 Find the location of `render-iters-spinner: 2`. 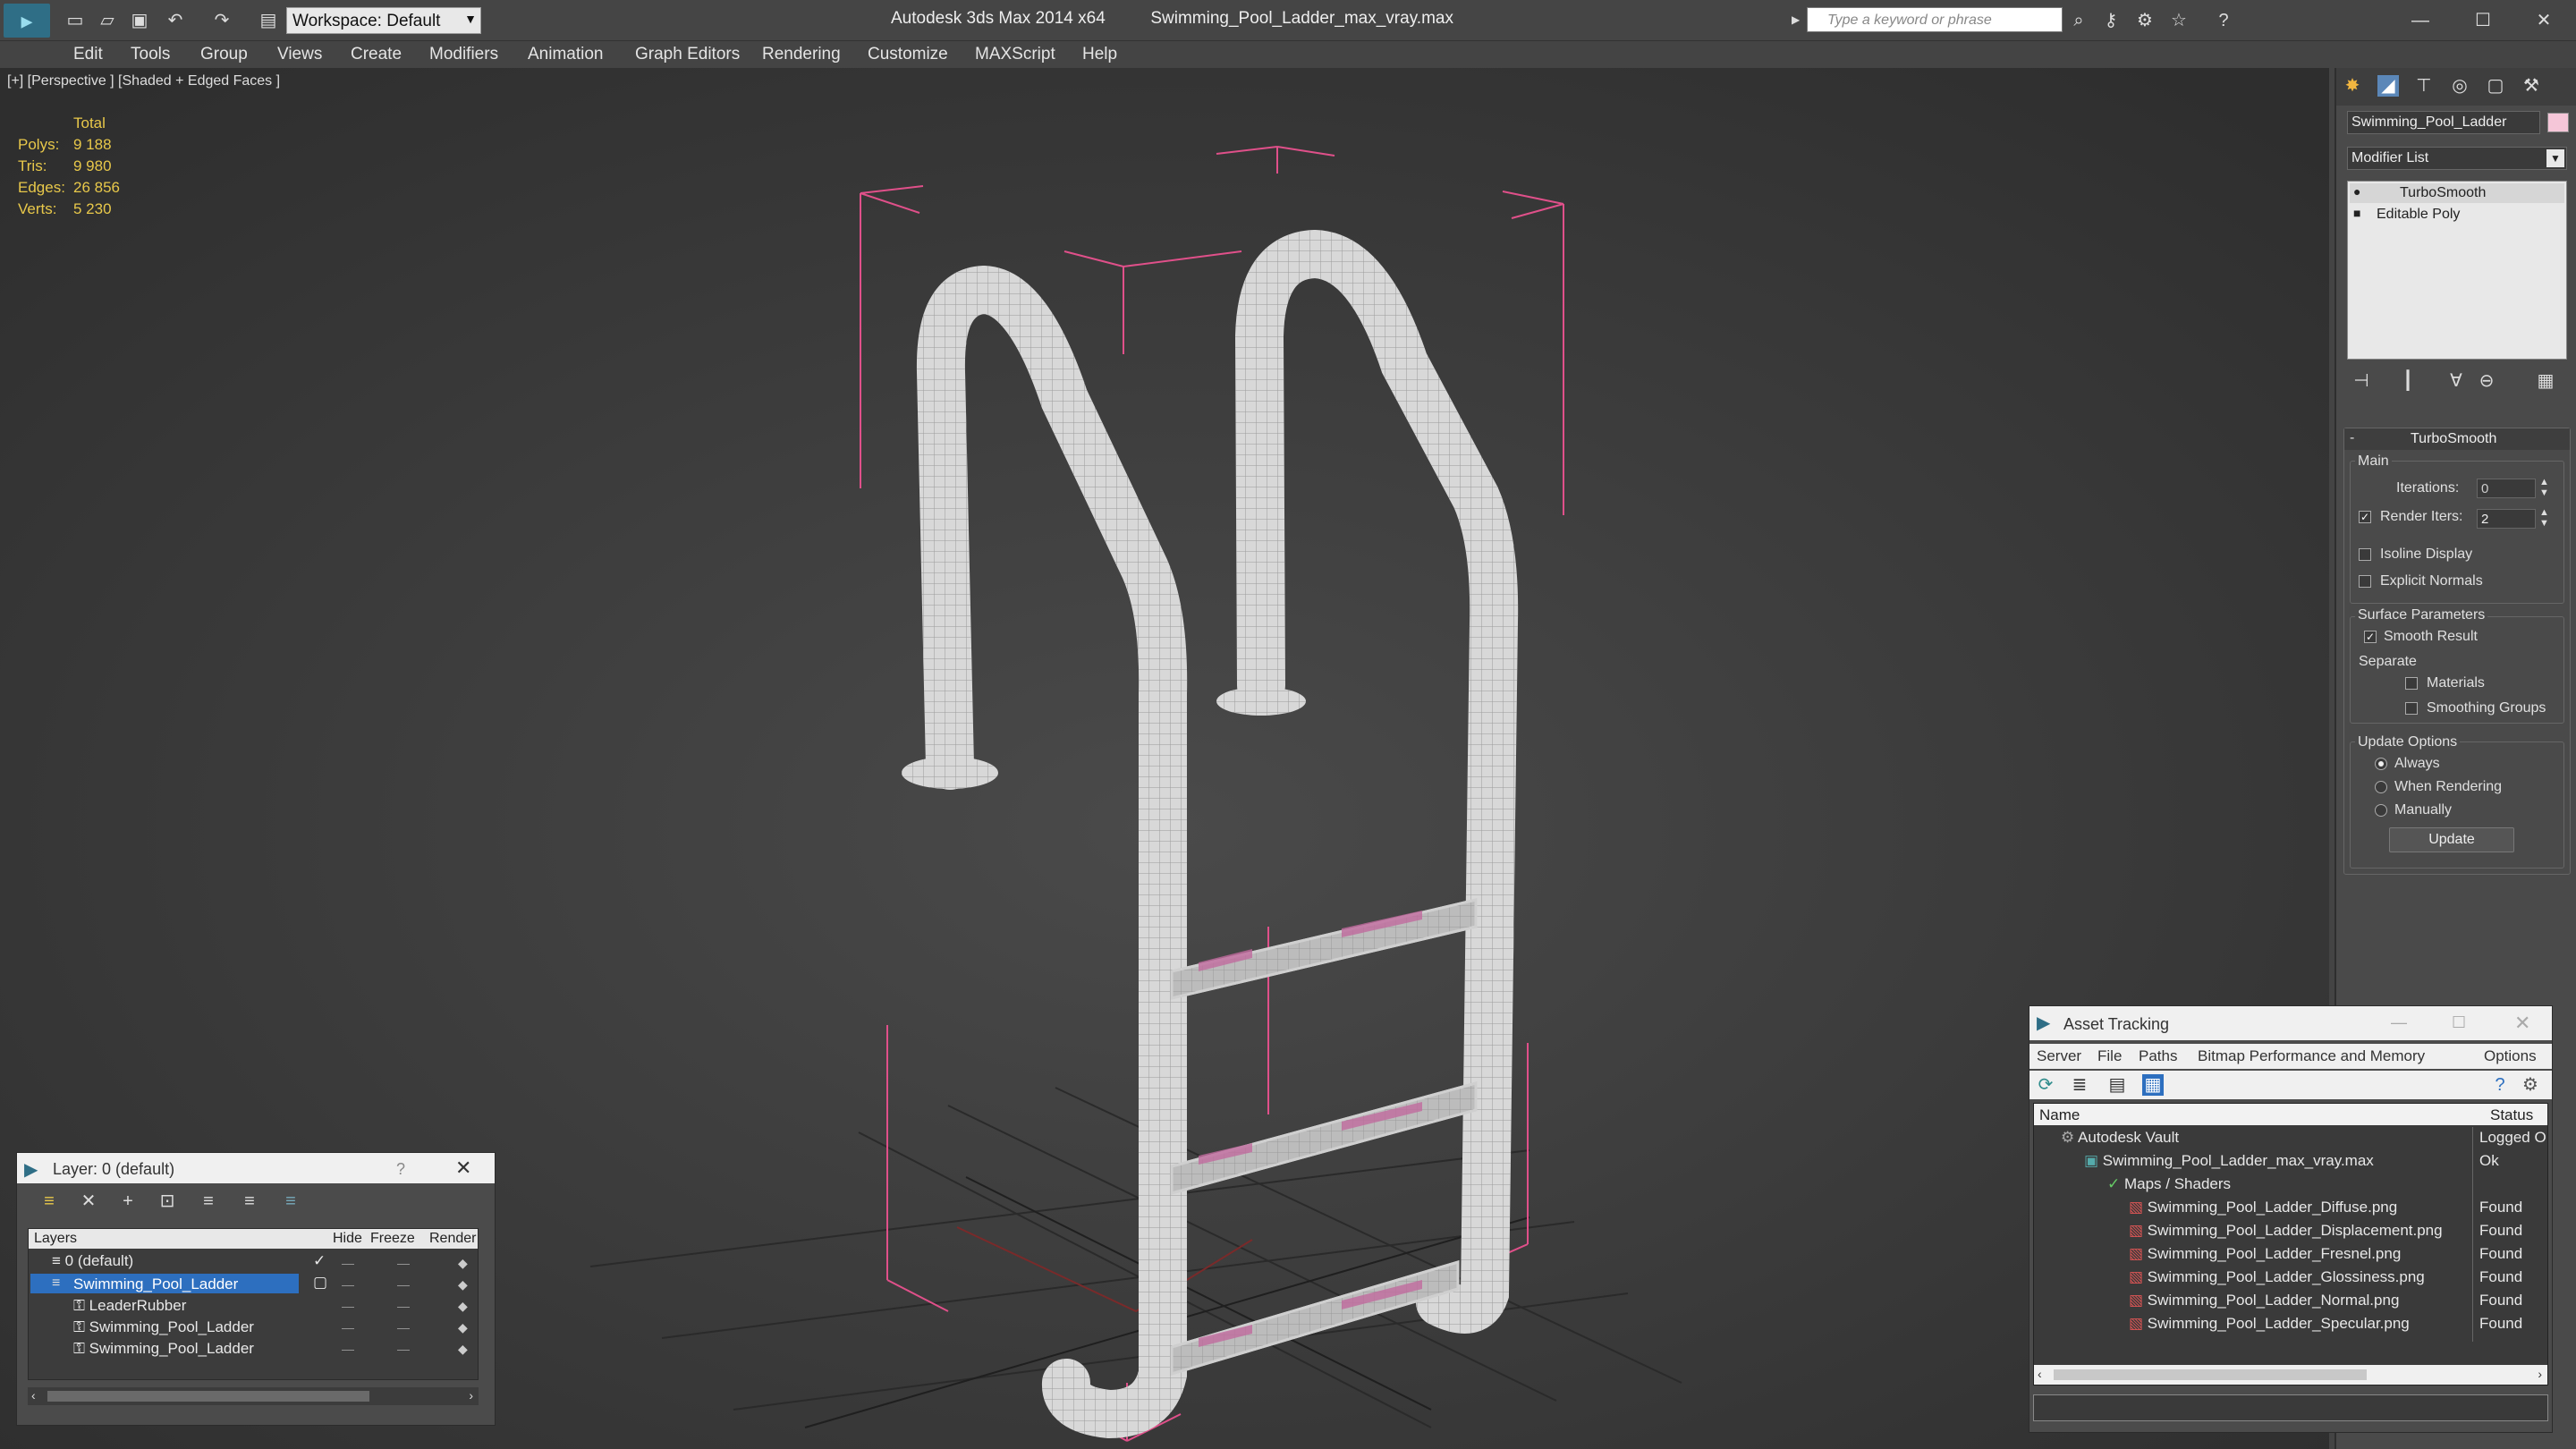

render-iters-spinner: 2 is located at coordinates (2506, 519).